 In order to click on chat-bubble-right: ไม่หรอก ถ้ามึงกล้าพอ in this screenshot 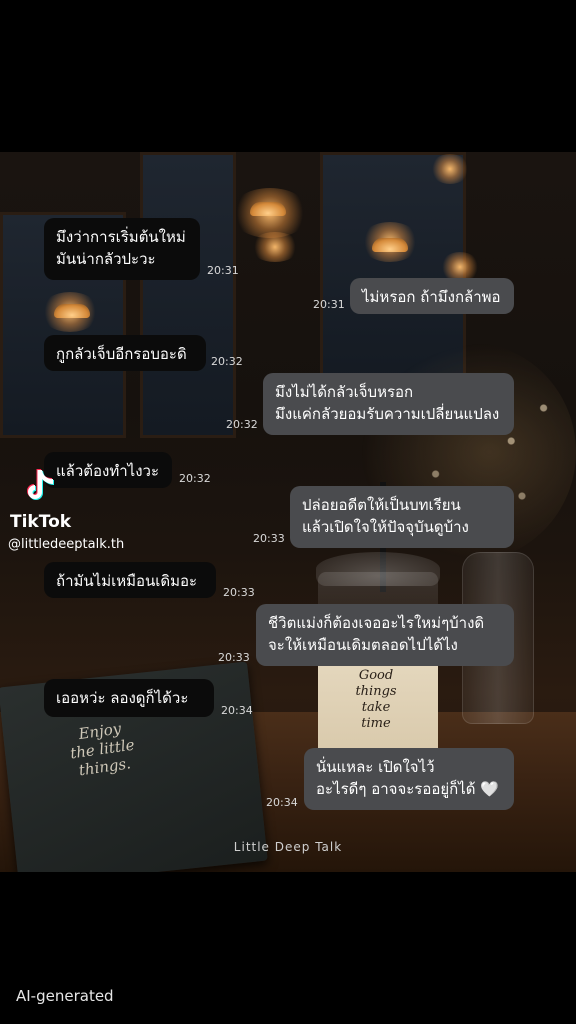, I will do `click(432, 296)`.